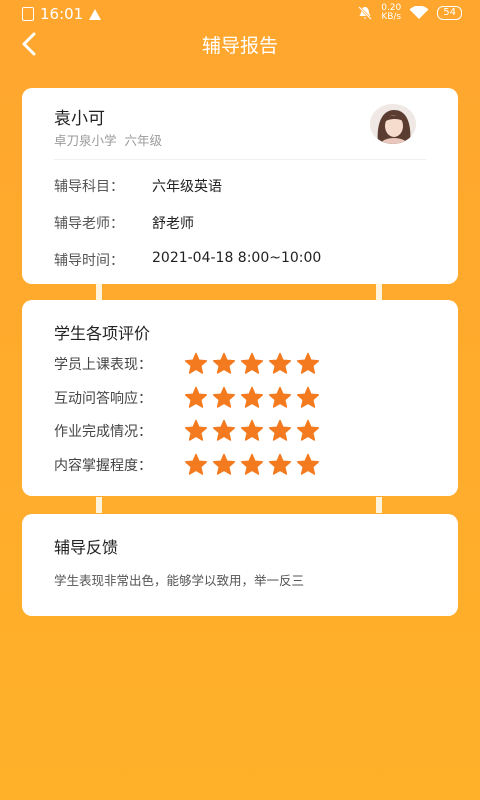 Image resolution: width=480 pixels, height=800 pixels. What do you see at coordinates (391, 12) in the screenshot?
I see `network-speed: 0.20 KB/s` at bounding box center [391, 12].